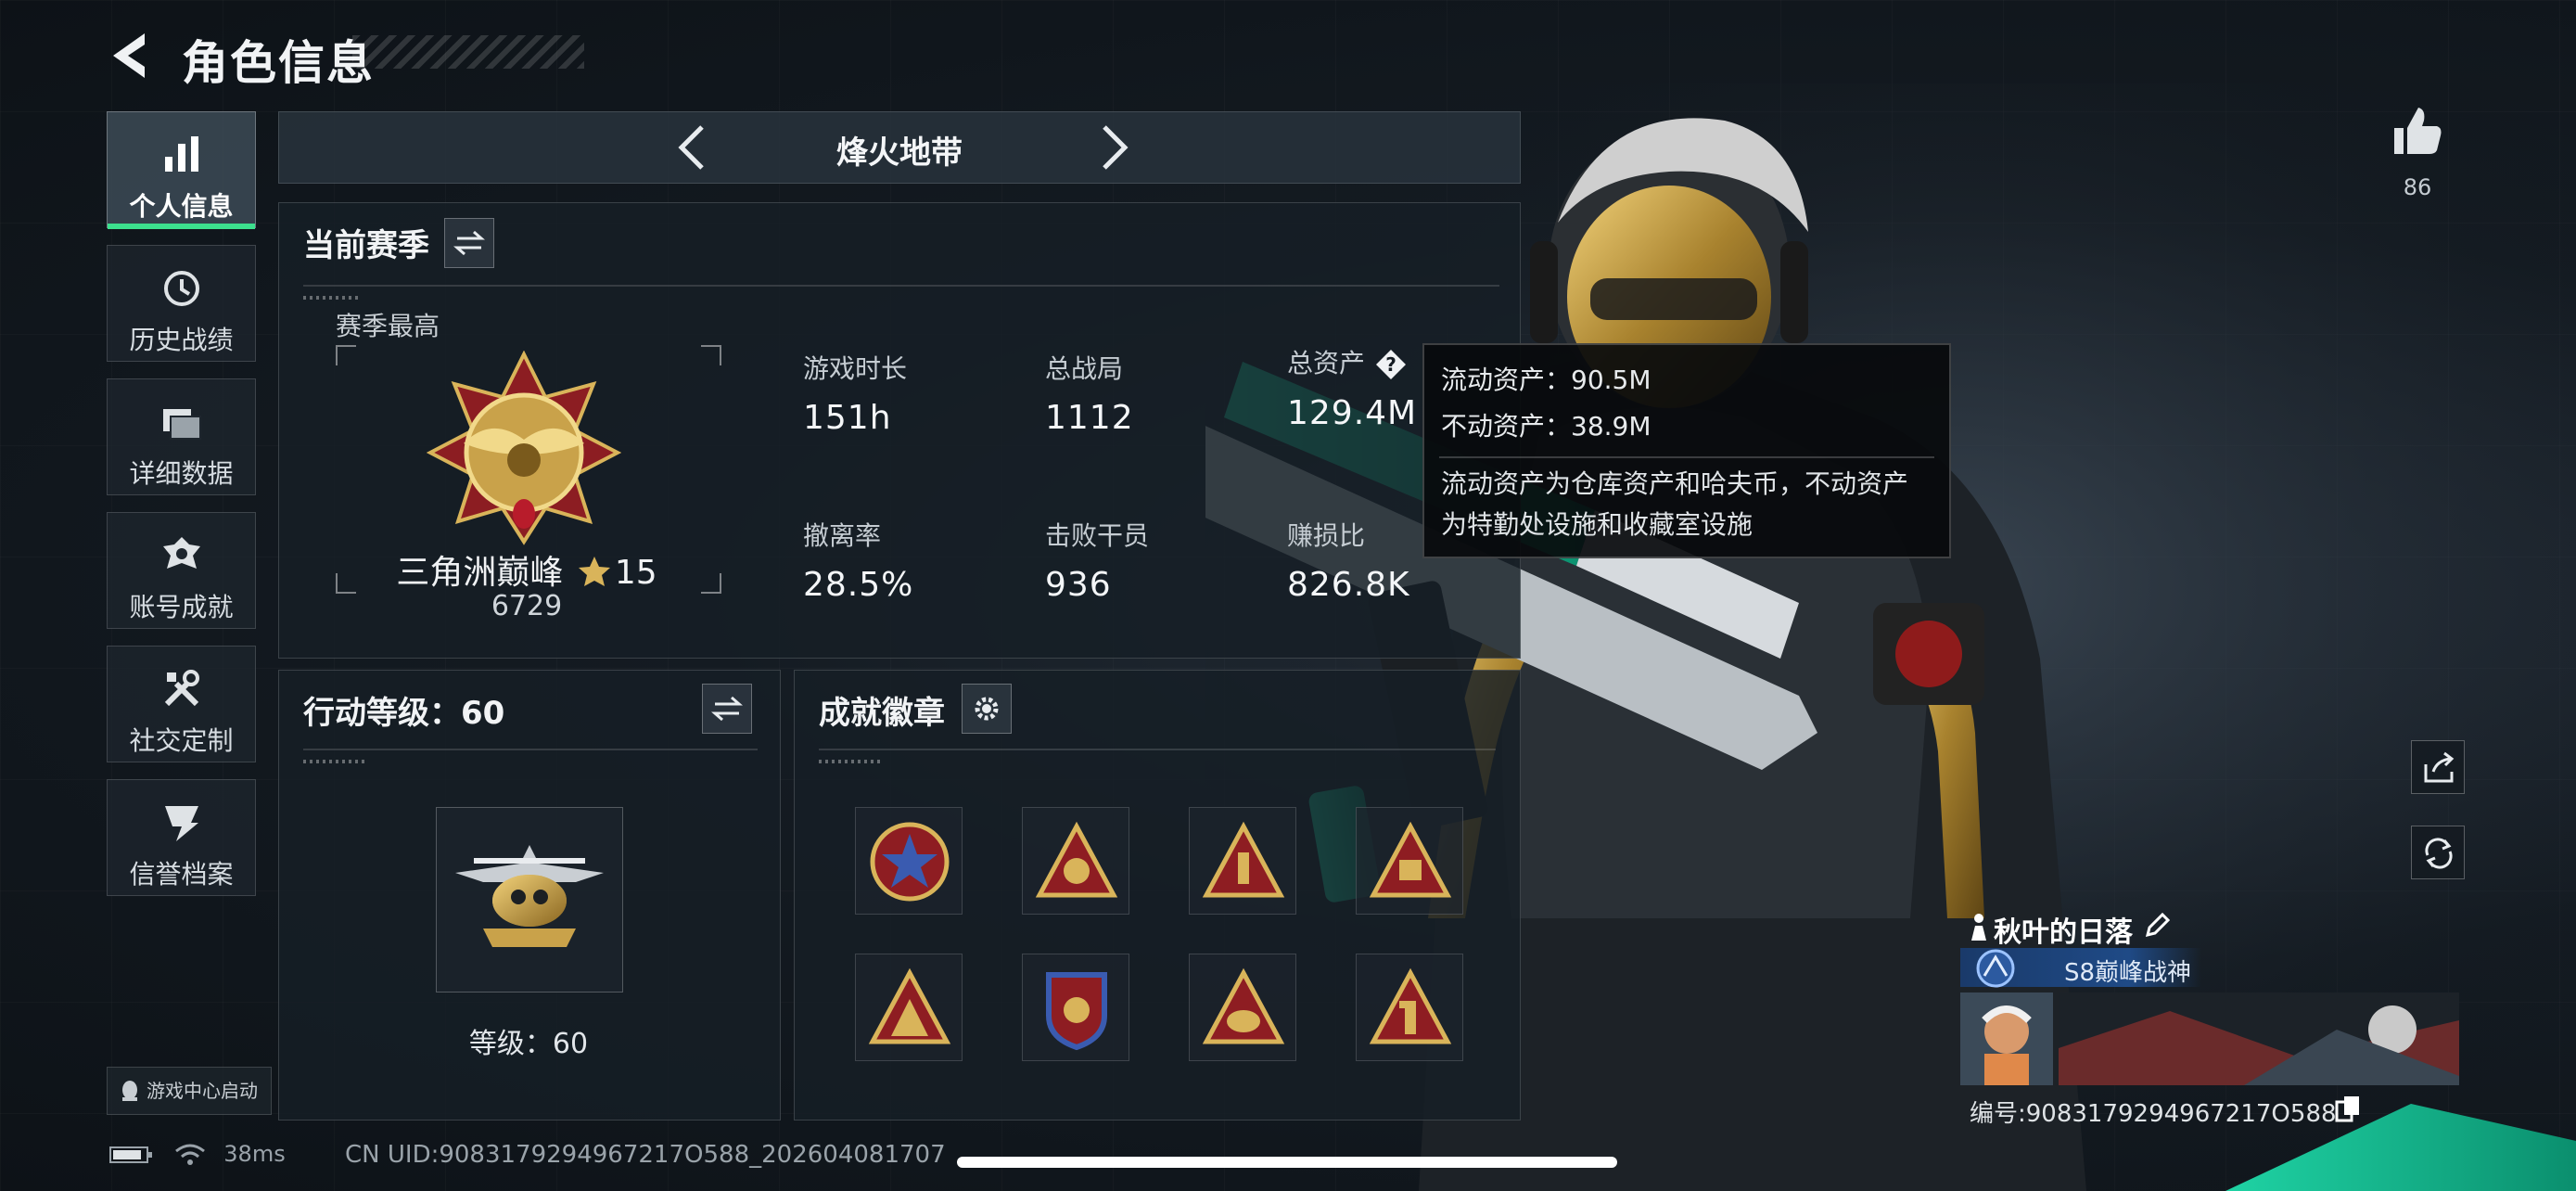 This screenshot has width=2576, height=1191. Describe the element at coordinates (181, 571) in the screenshot. I see `sidebar-item-achievements: 账号成就` at that location.